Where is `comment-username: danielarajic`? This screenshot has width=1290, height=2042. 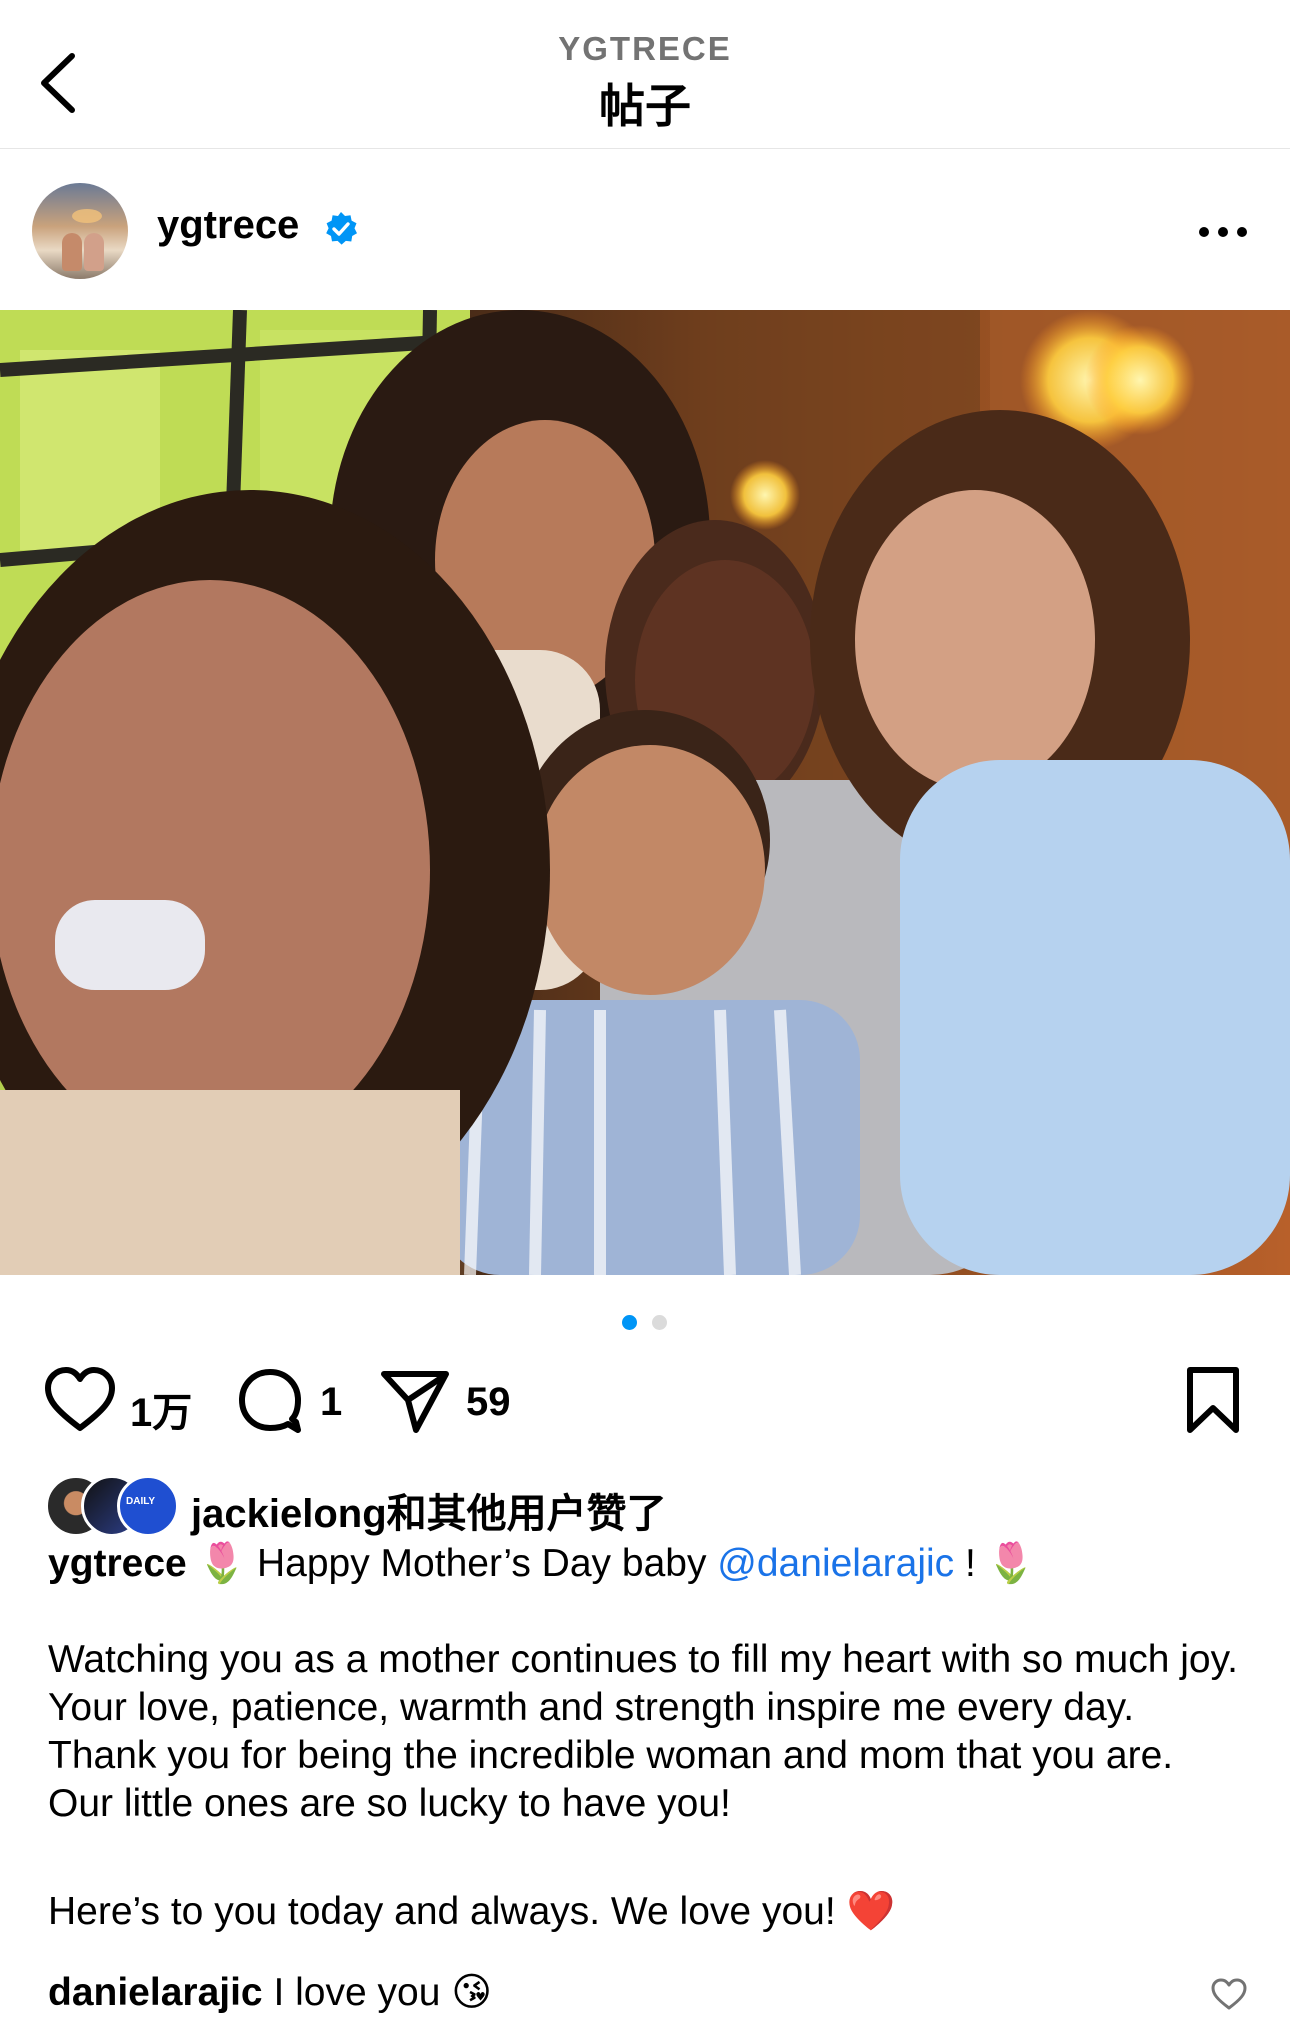 comment-username: danielarajic is located at coordinates (155, 1992).